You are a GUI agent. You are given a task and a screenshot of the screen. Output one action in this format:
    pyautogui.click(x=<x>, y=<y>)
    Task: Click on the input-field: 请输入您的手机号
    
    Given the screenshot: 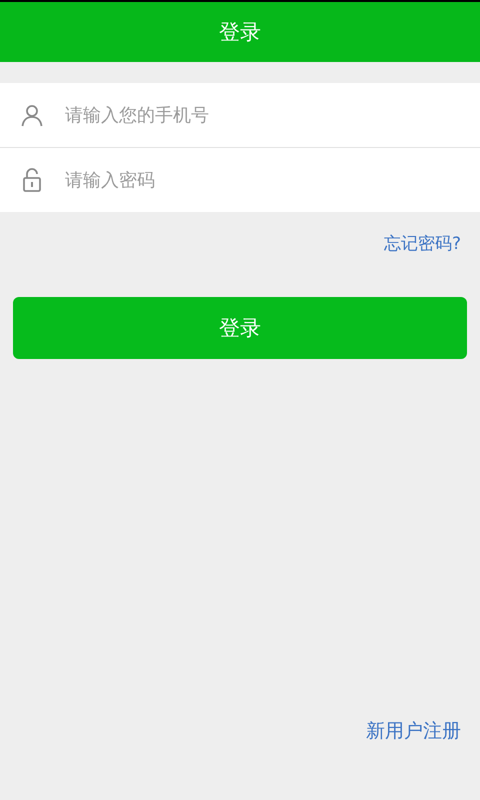 What is the action you would take?
    pyautogui.click(x=240, y=115)
    